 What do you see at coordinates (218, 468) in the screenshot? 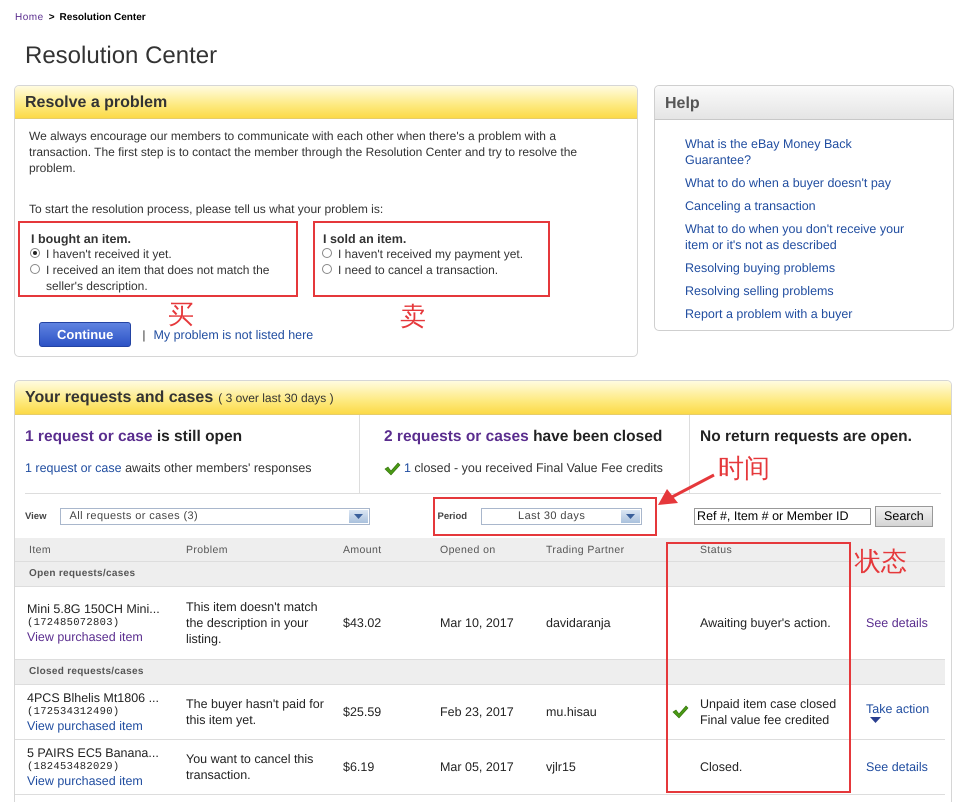
I see `summary-detail: awaits other members' responses` at bounding box center [218, 468].